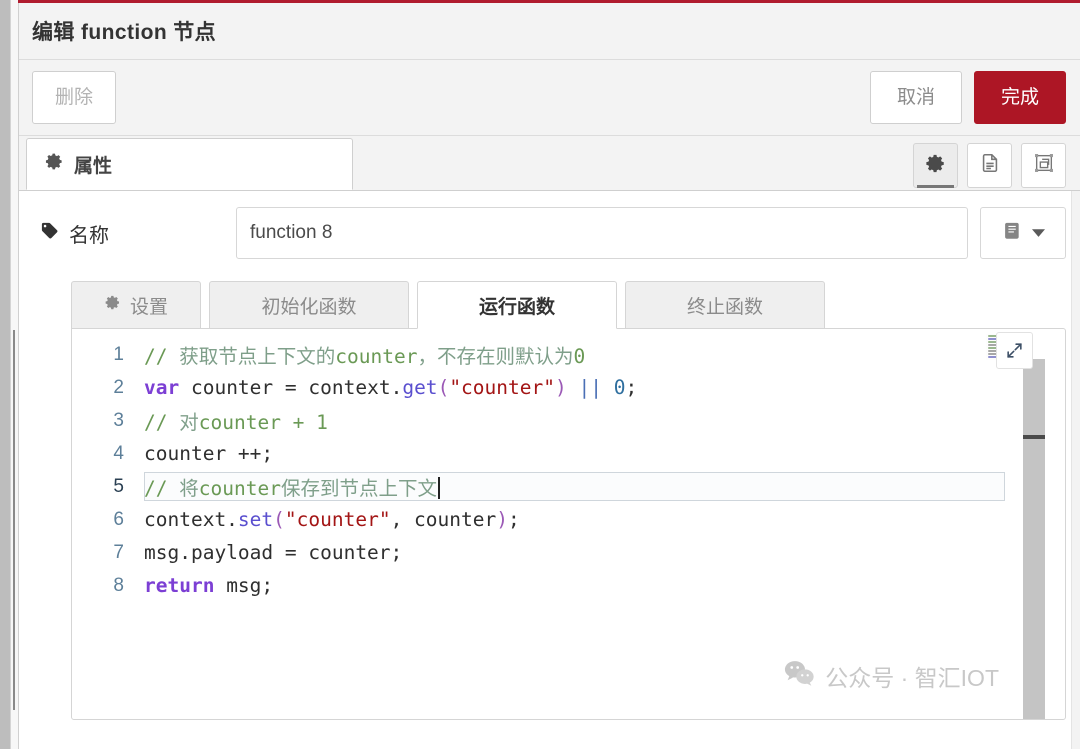  Describe the element at coordinates (568, 486) in the screenshot. I see `code-line: 5 // 将counter保存到节点上下文` at that location.